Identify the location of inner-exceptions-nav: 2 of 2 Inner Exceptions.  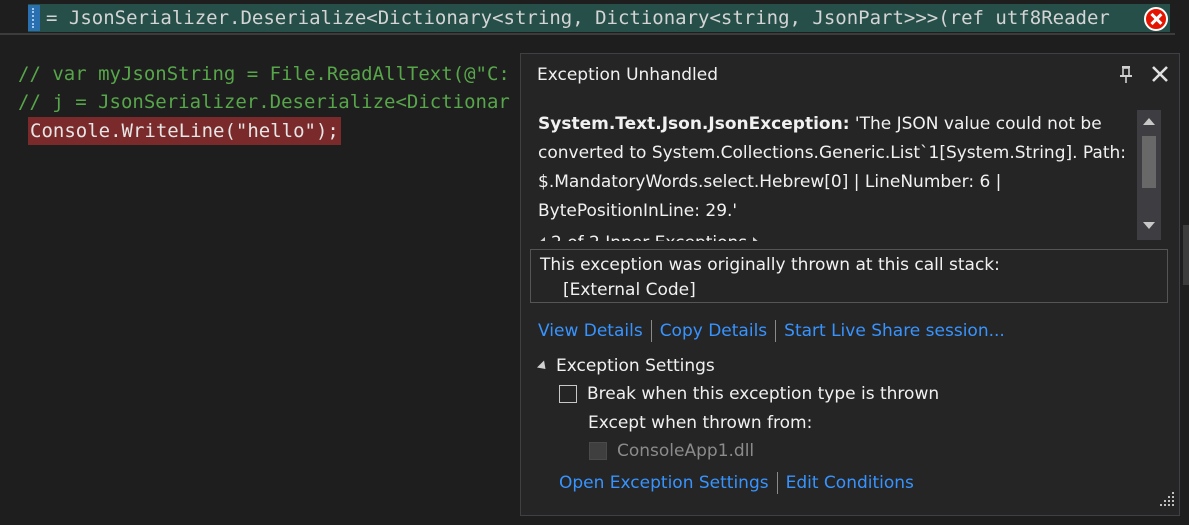
(649, 235).